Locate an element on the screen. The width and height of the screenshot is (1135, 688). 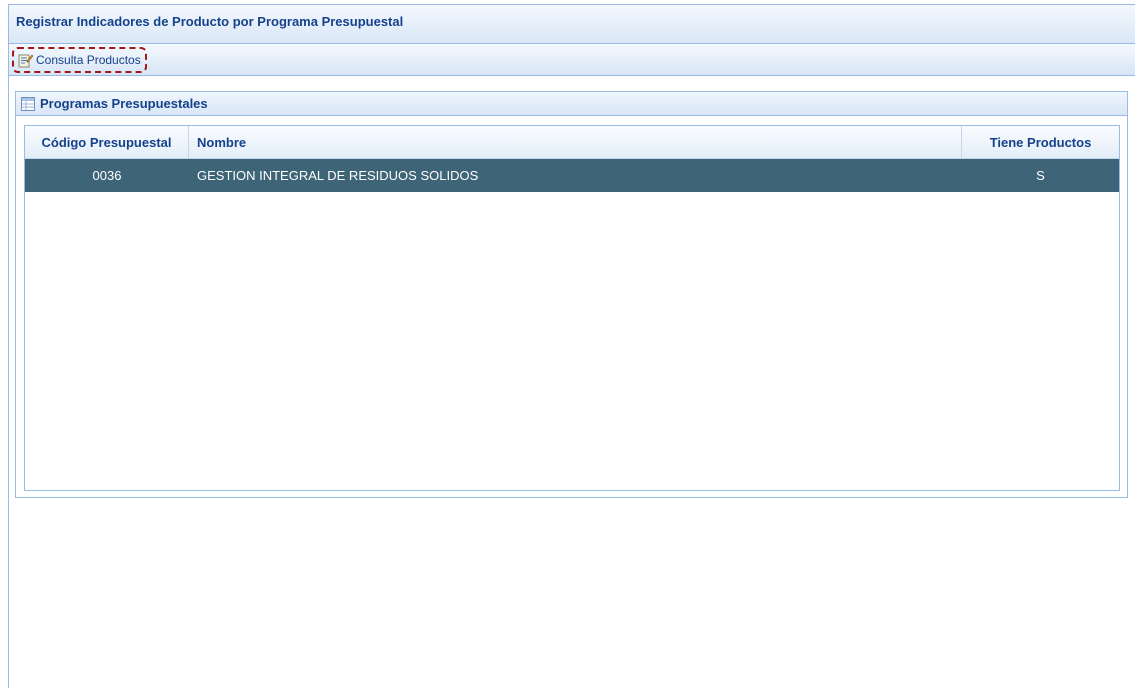
consulta-productos-button: Consulta Productos is located at coordinates (79, 59).